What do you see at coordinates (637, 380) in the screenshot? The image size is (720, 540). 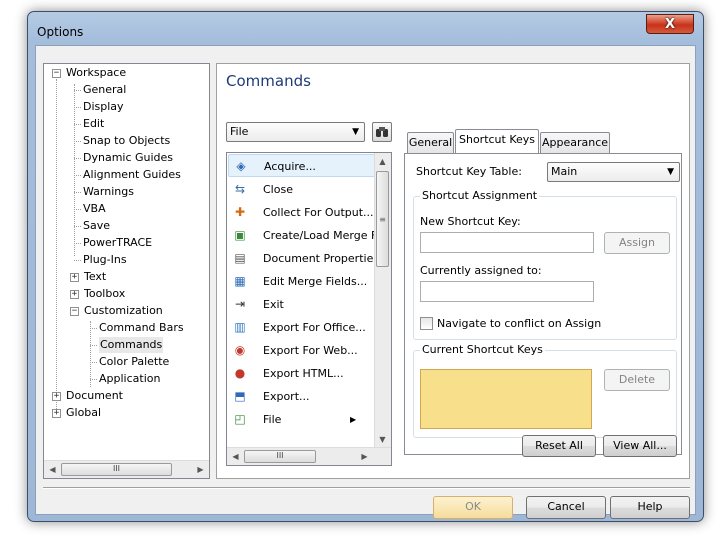 I see `delete-button: Delete` at bounding box center [637, 380].